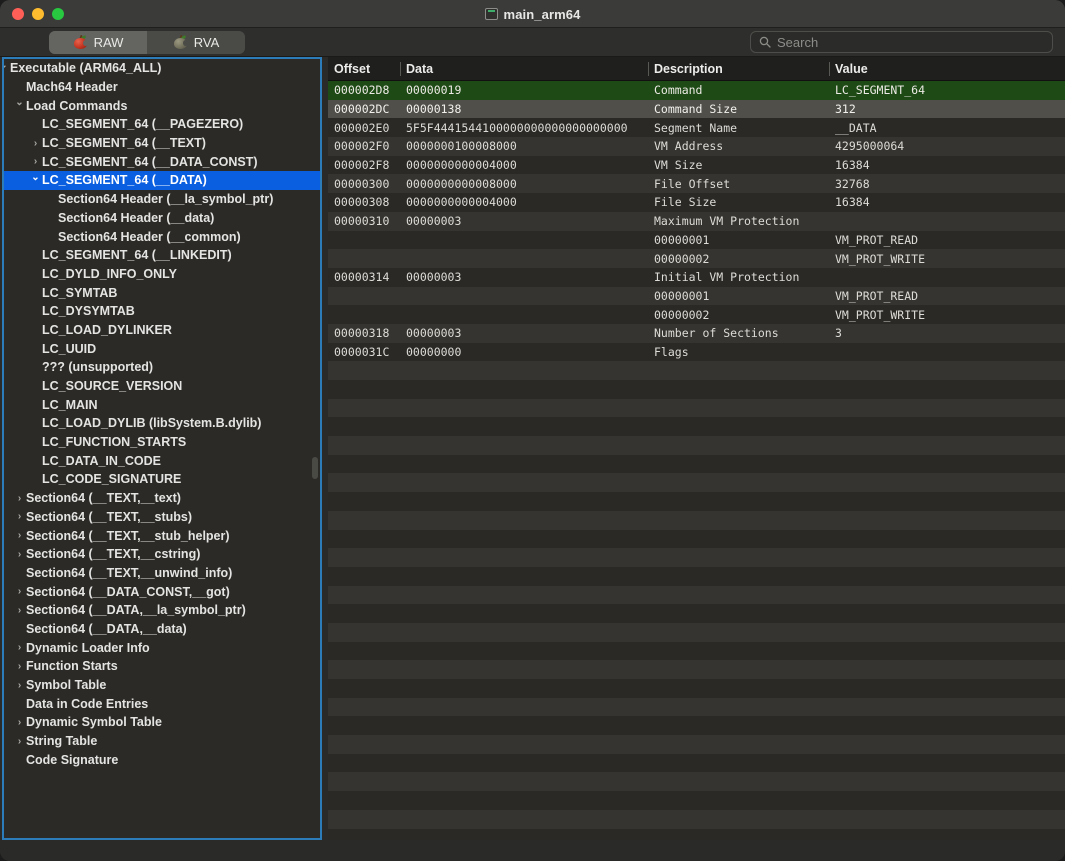  I want to click on table-row: 00000308 0000000000004000 File Size 16384, so click(696, 202).